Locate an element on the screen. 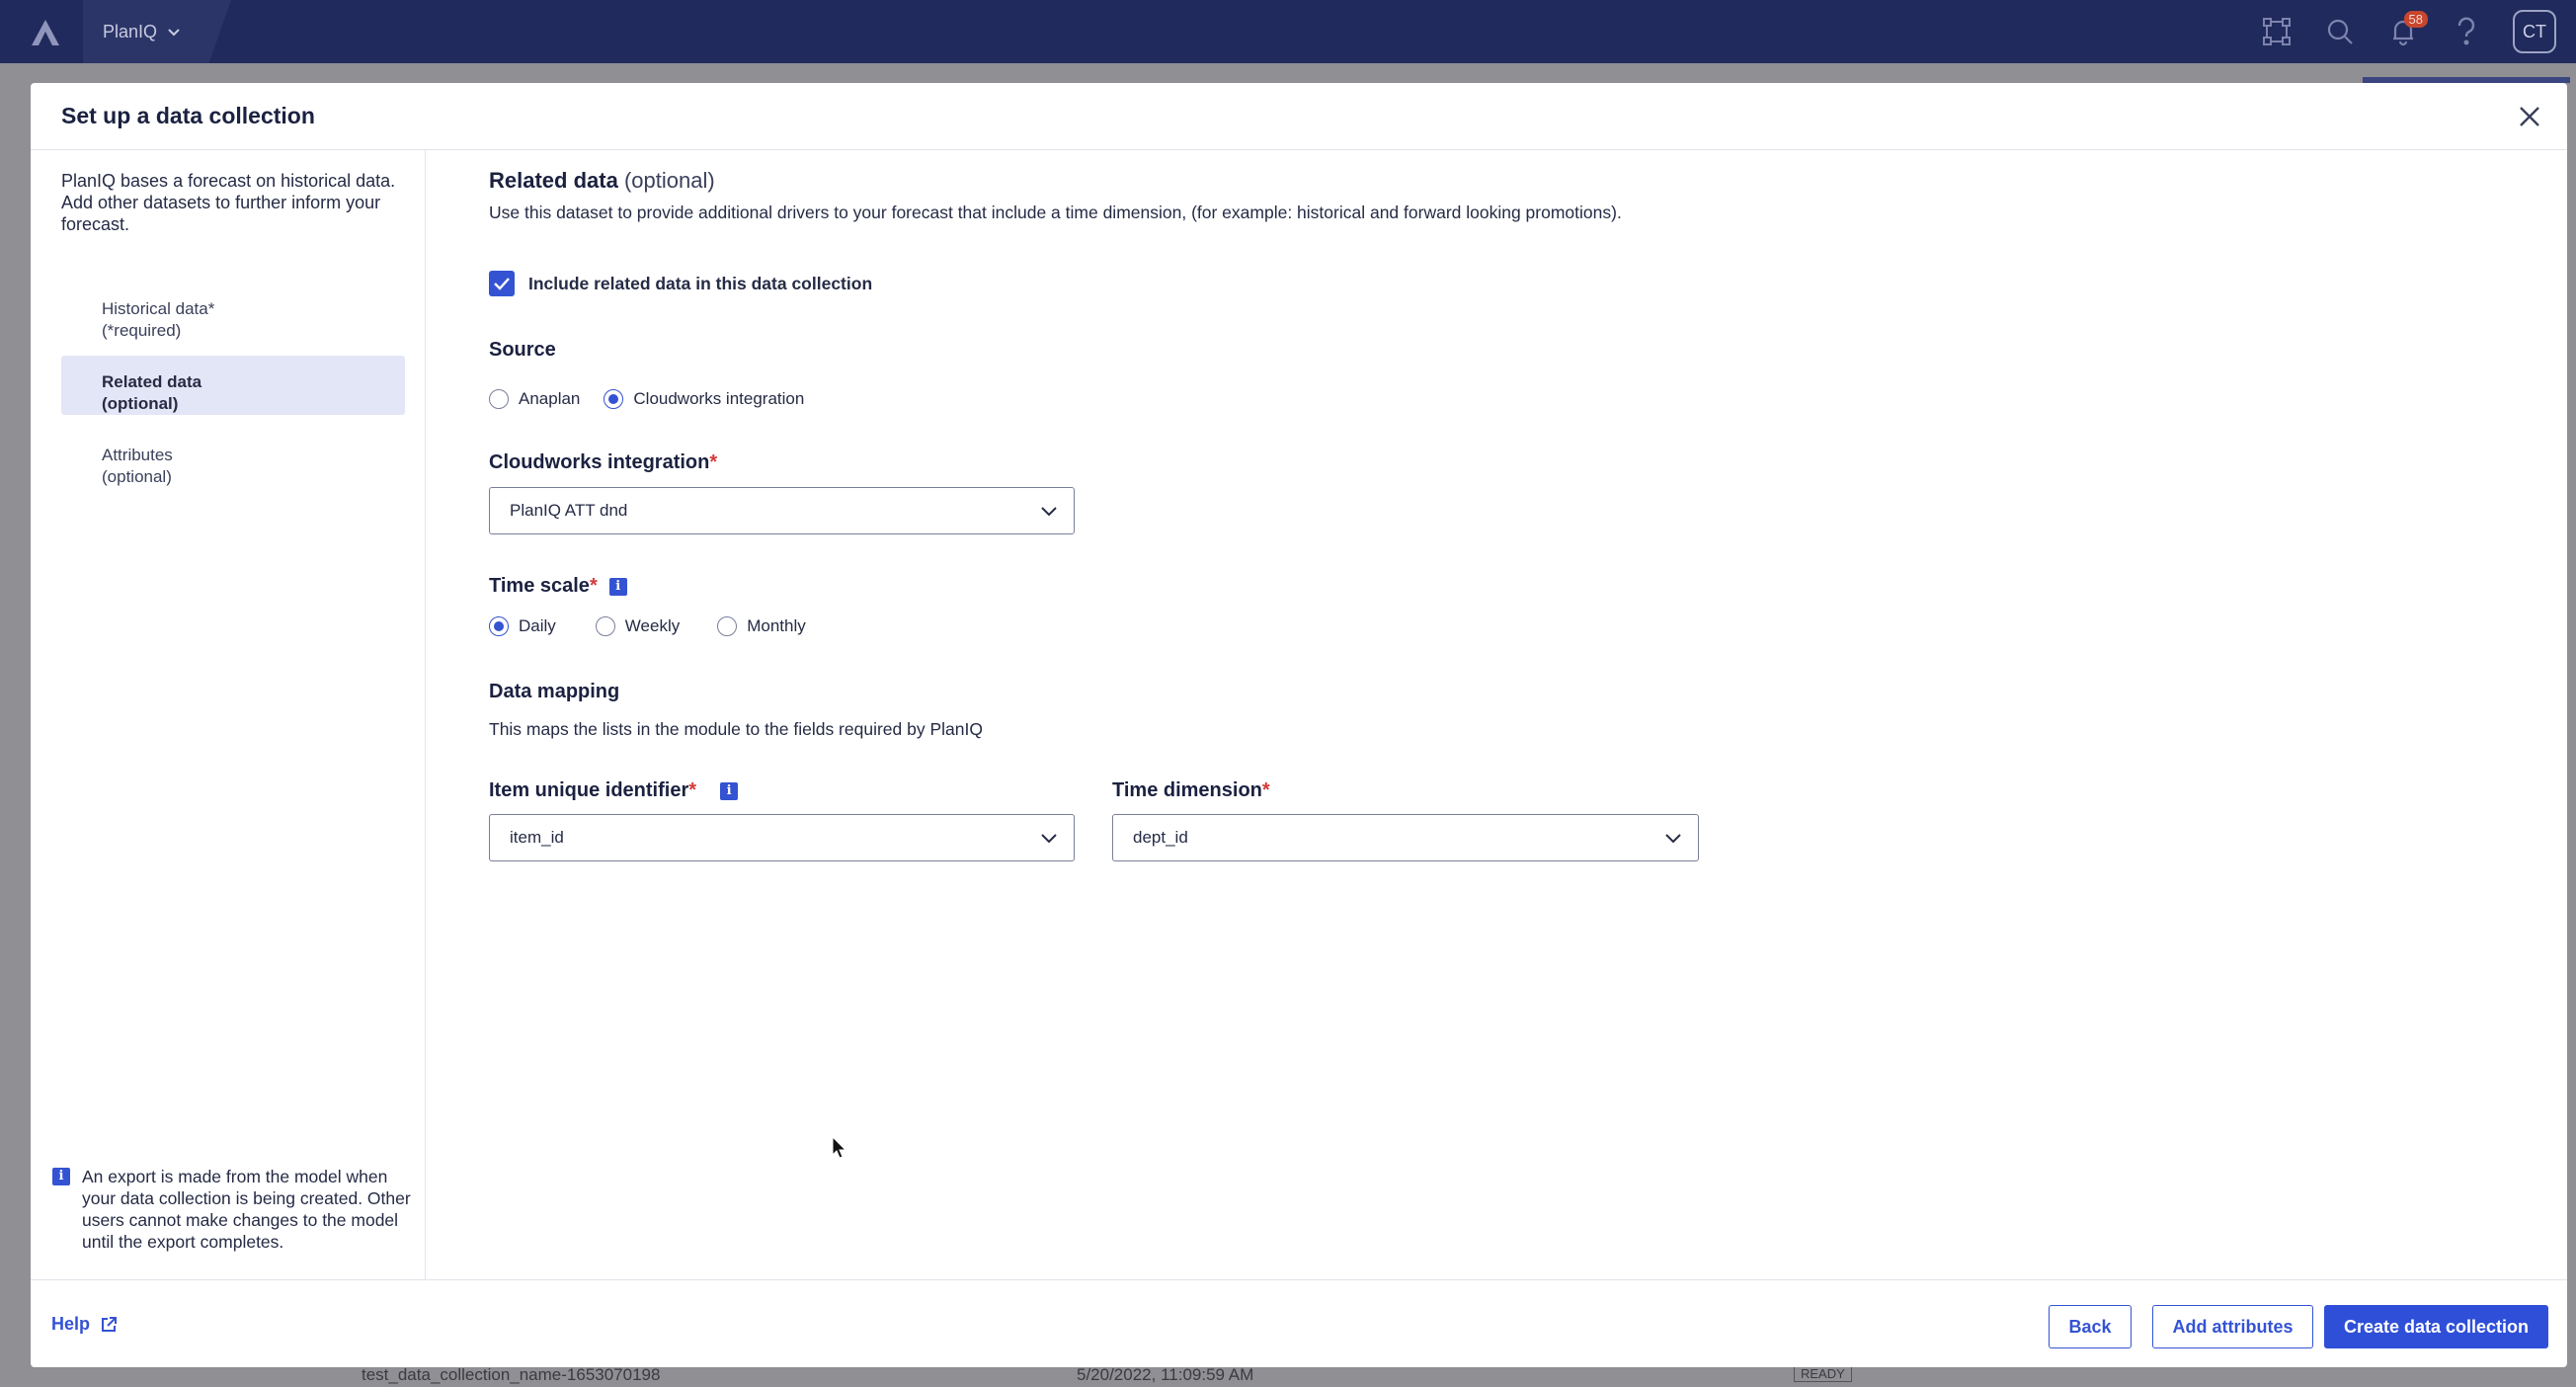 Image resolution: width=2576 pixels, height=1387 pixels. help-question-icon is located at coordinates (2466, 31).